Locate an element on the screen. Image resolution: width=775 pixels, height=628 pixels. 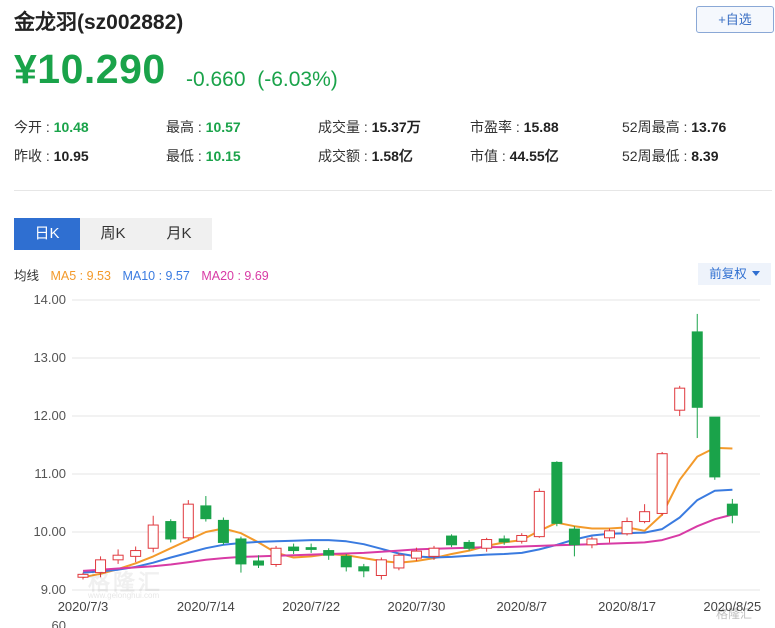
x-tick-label: 2020/7/14 is located at coordinates (206, 606).